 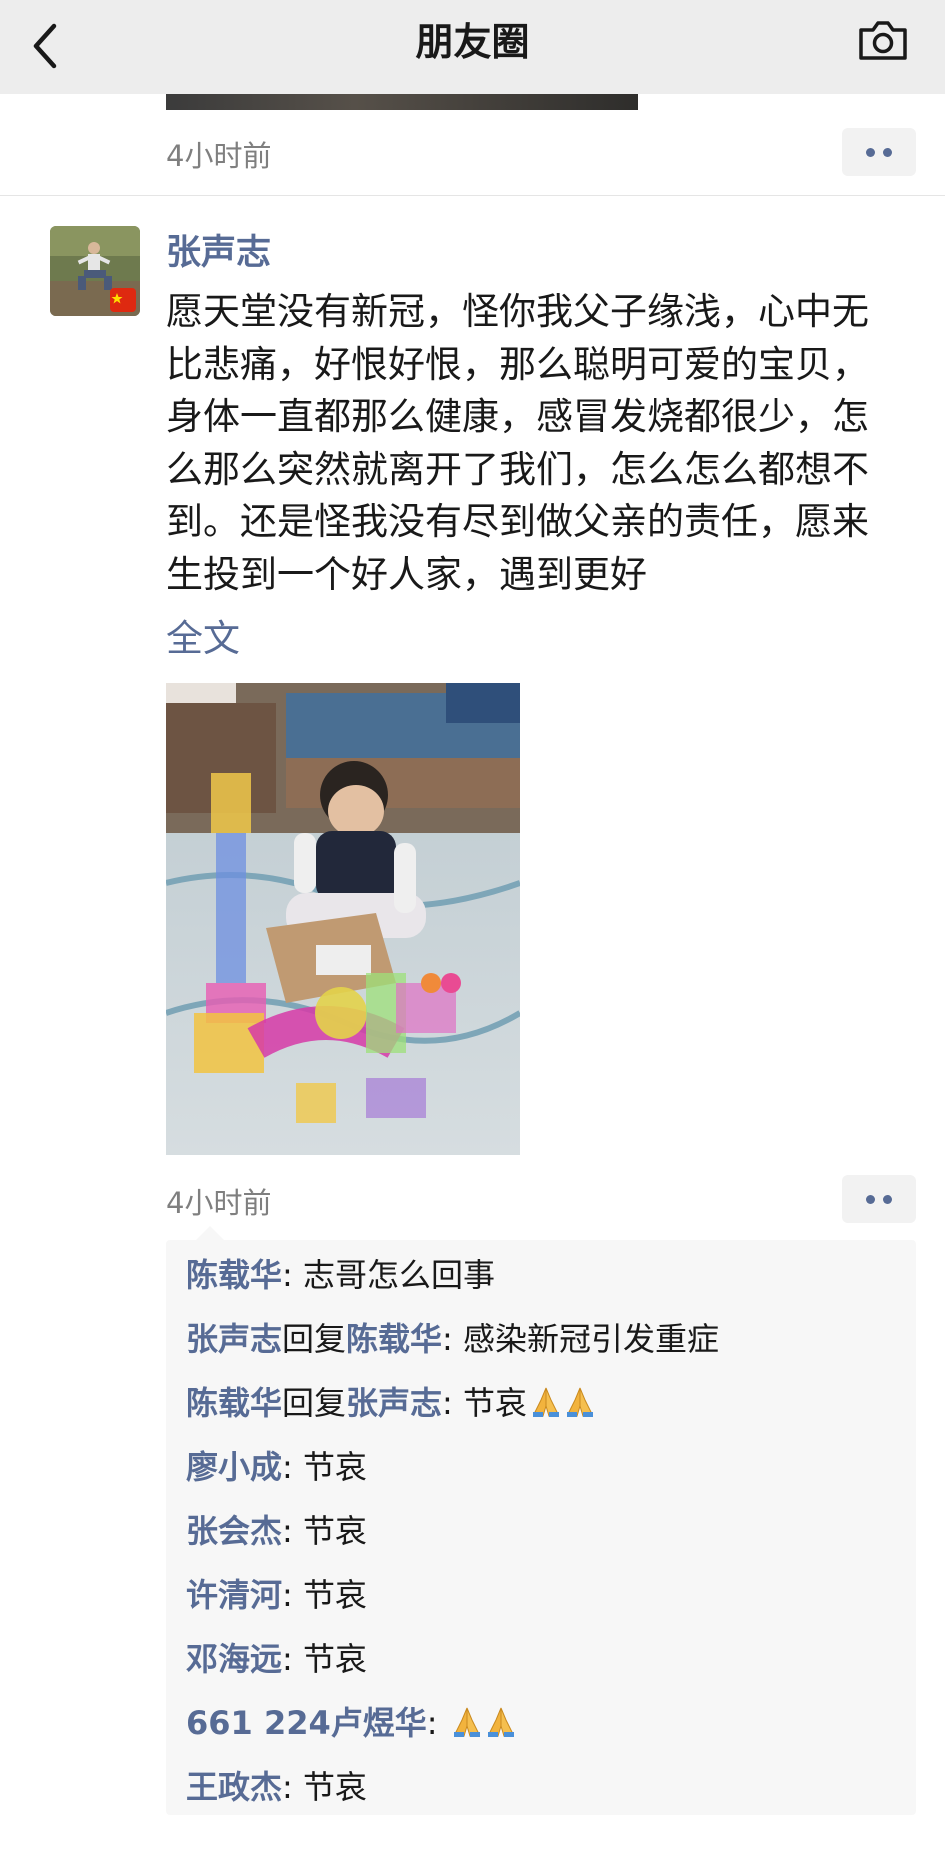 What do you see at coordinates (234, 1339) in the screenshot?
I see `comment-author: 张声志` at bounding box center [234, 1339].